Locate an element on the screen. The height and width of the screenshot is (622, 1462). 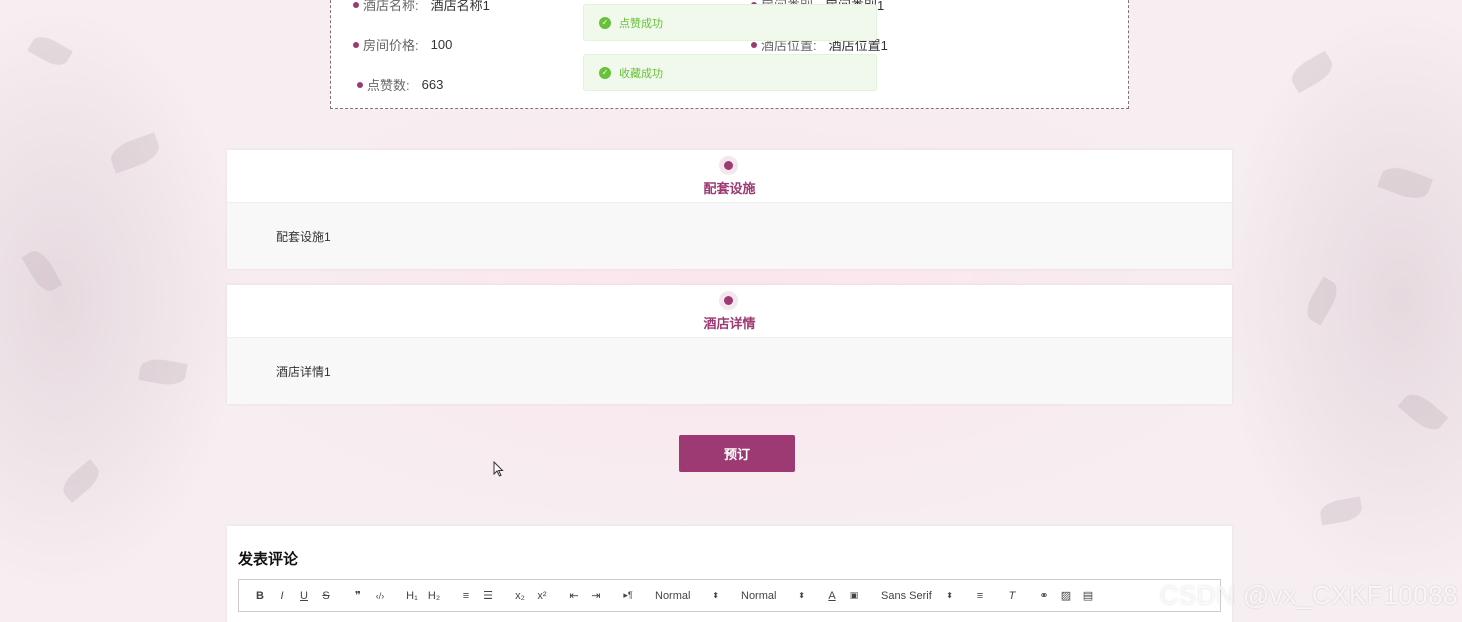
likes-value: 663 is located at coordinates (432, 84).